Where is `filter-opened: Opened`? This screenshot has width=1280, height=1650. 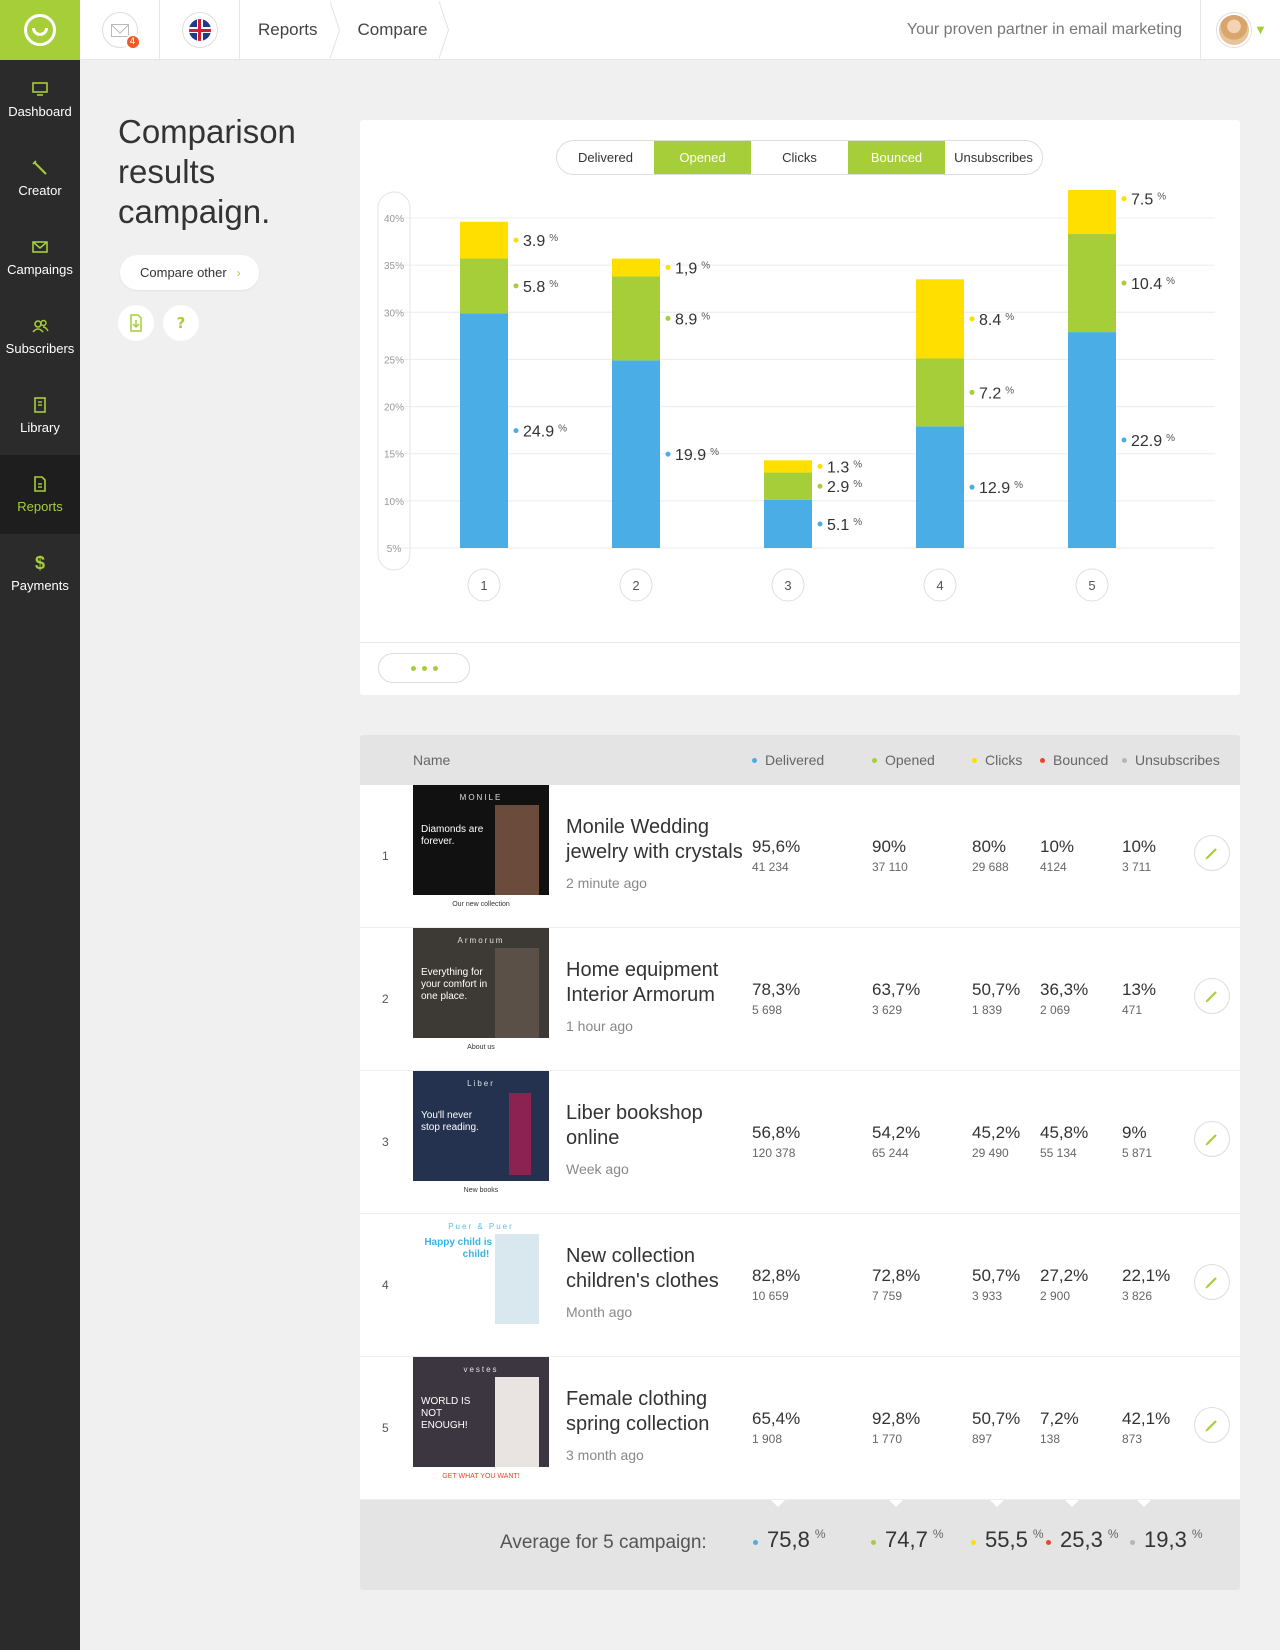
filter-opened: Opened is located at coordinates (702, 157).